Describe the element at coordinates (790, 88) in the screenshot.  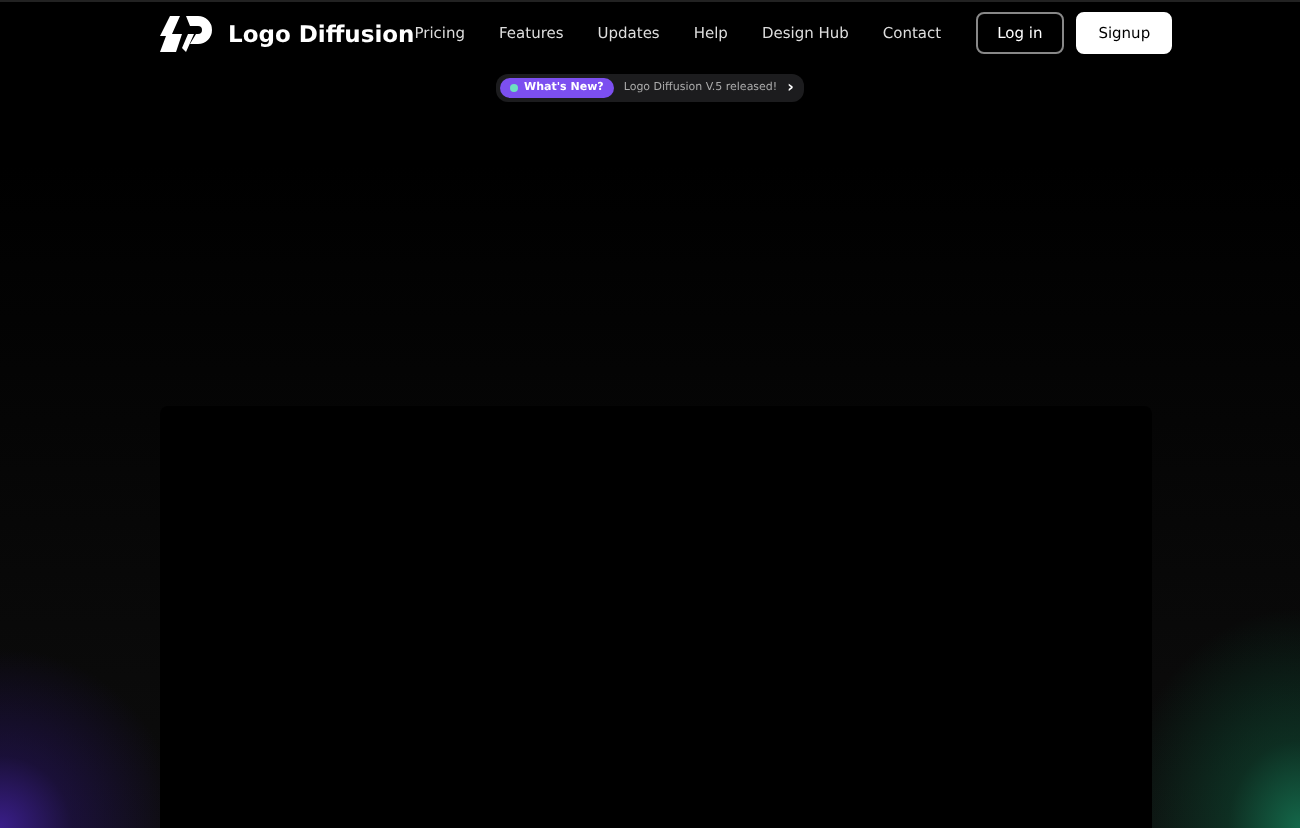
I see `chevron-icon: ›` at that location.